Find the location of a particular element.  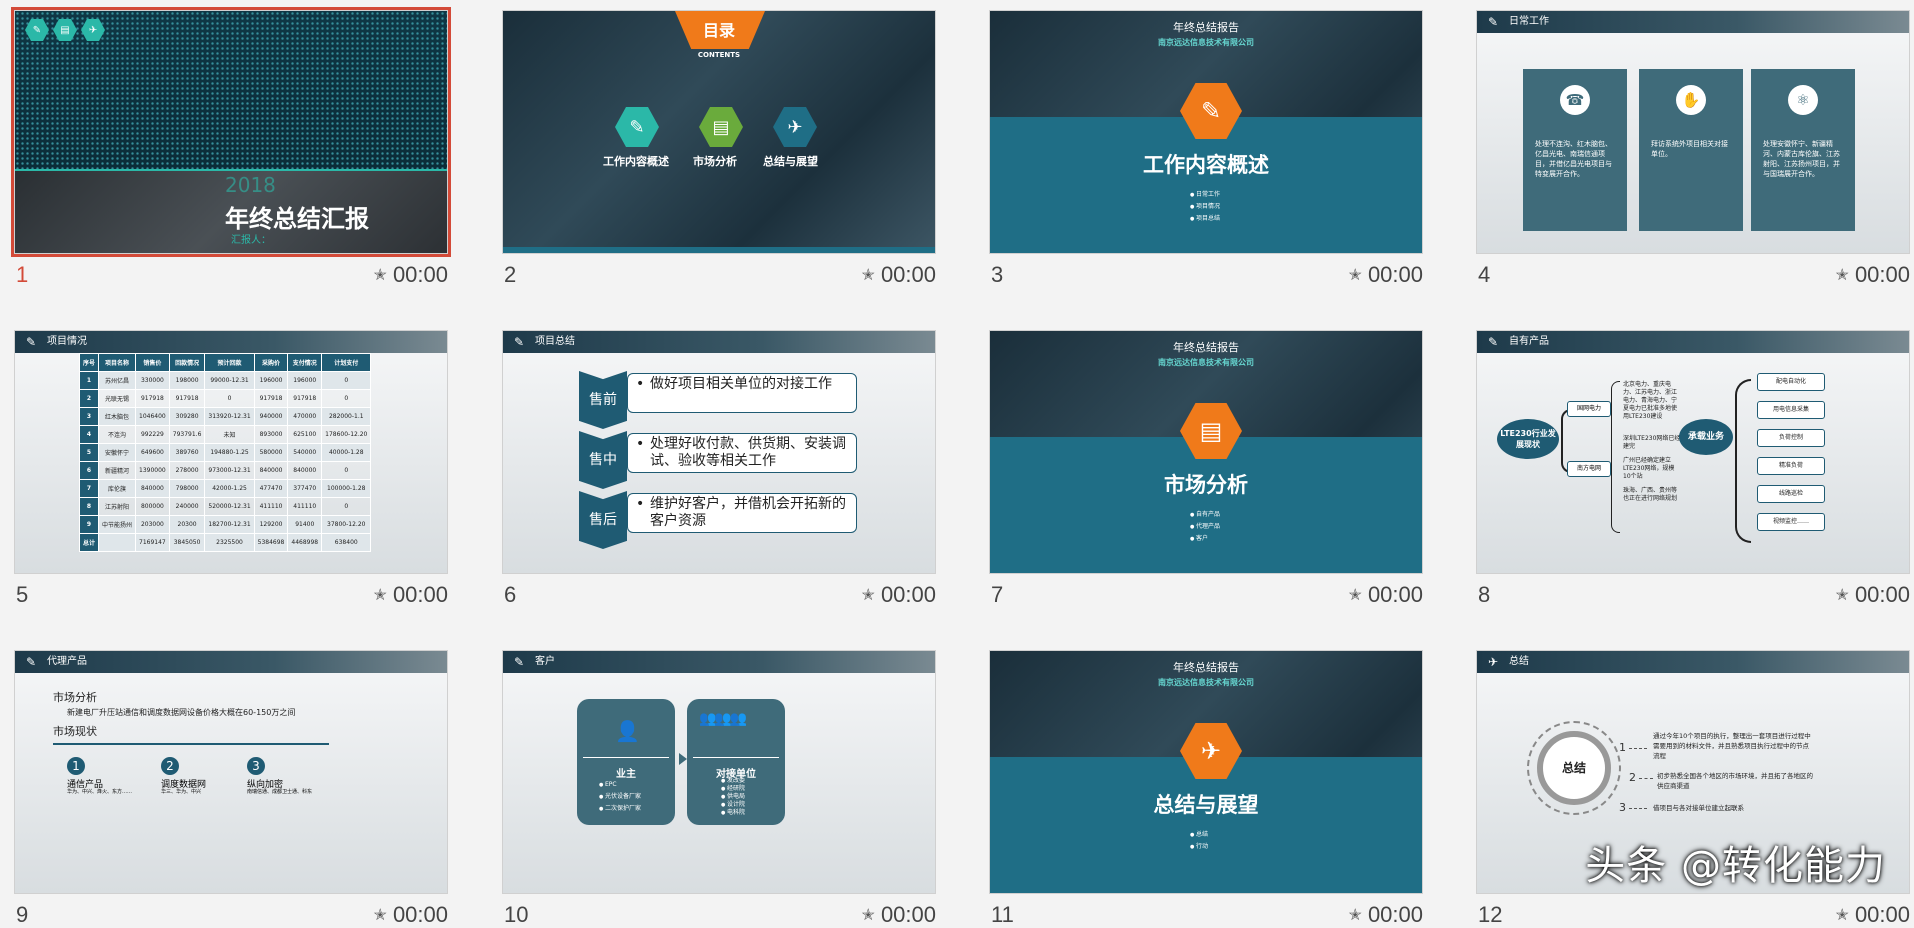

table-cell: 196000 is located at coordinates (305, 380).